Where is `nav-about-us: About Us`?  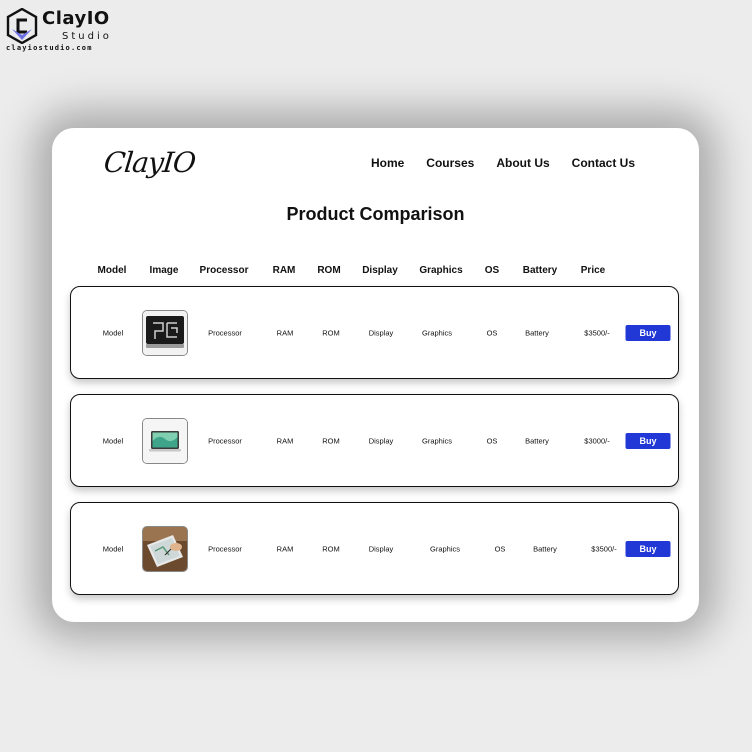
nav-about-us: About Us is located at coordinates (522, 163).